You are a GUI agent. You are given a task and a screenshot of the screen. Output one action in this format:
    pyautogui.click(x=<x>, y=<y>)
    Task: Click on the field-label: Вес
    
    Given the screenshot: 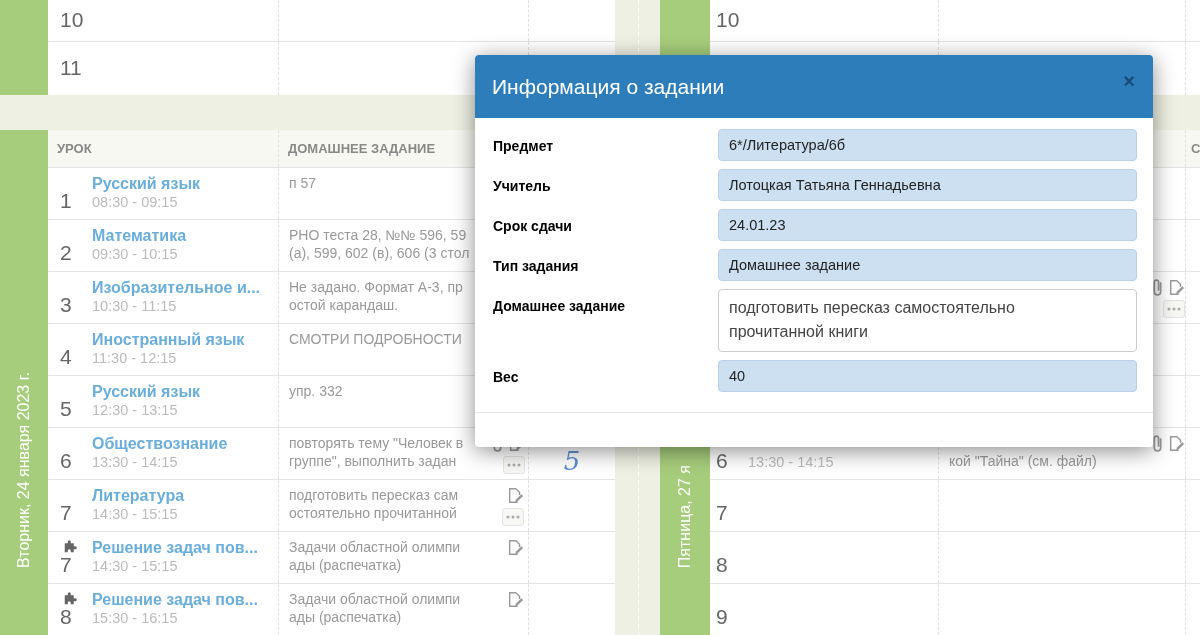 What is the action you would take?
    pyautogui.click(x=506, y=376)
    